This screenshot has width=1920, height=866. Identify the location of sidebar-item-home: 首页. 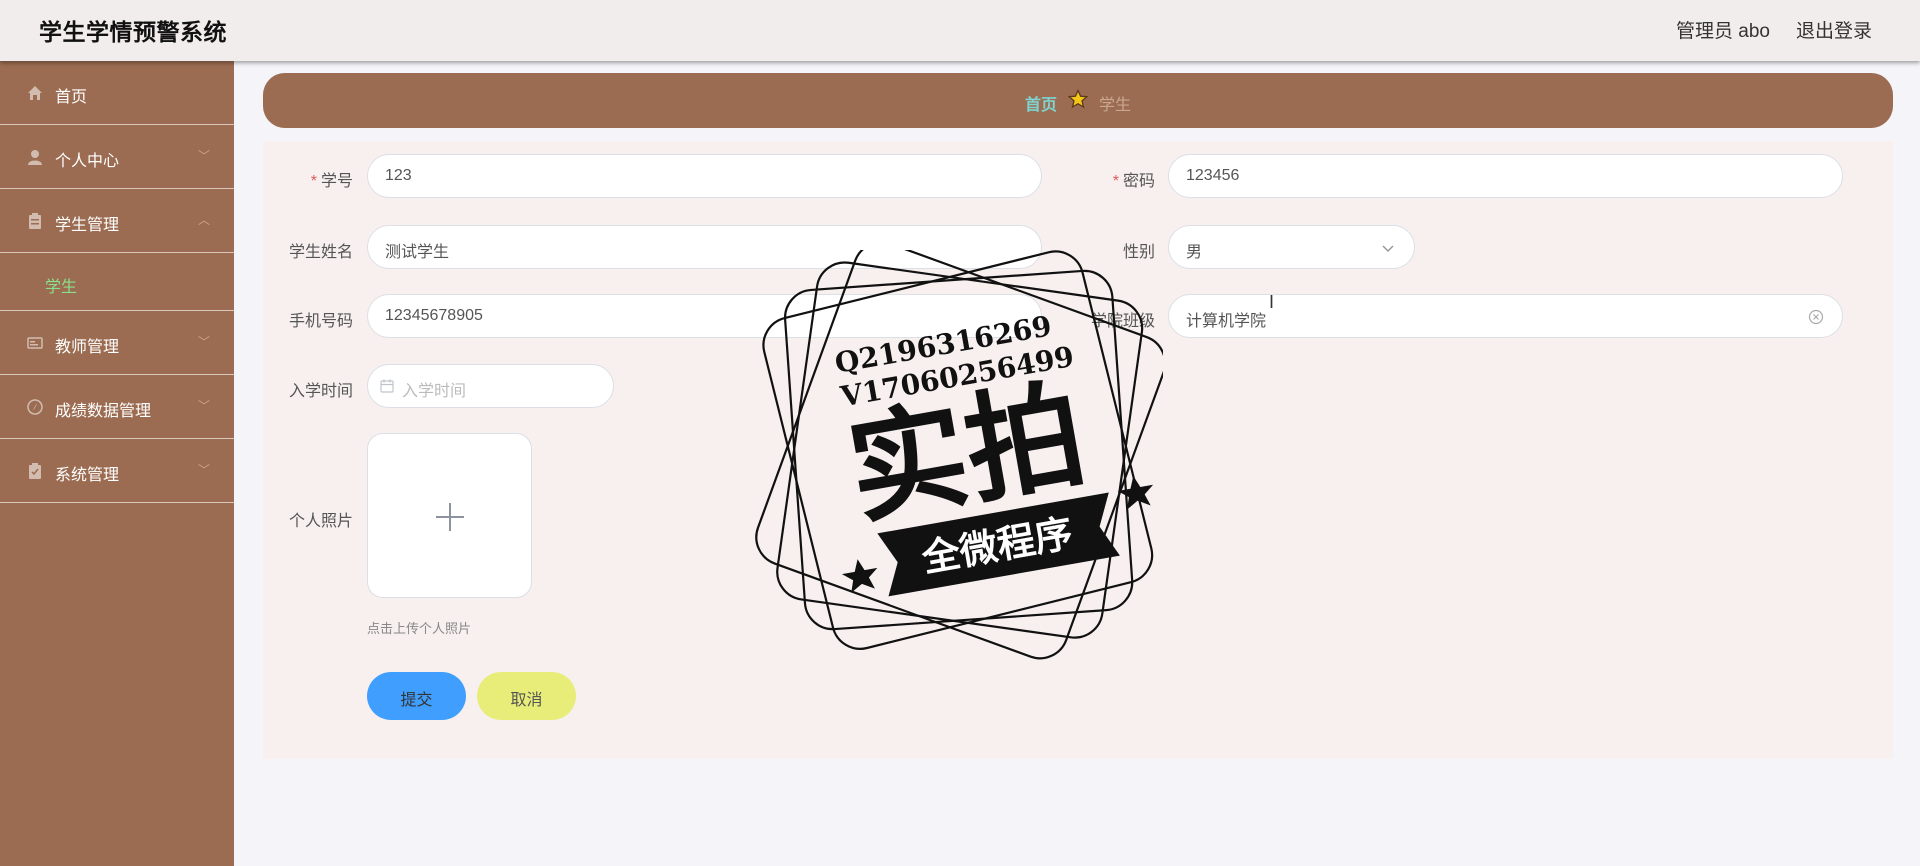
(117, 93).